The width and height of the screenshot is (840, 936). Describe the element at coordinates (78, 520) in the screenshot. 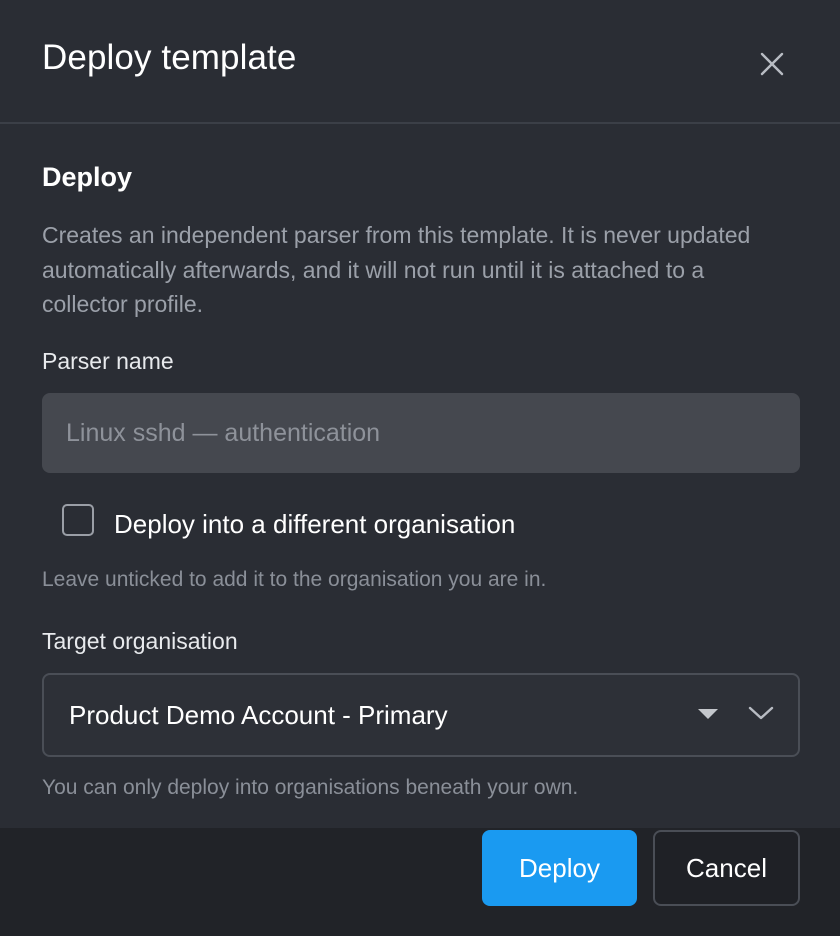

I see `different-org-checkbox` at that location.